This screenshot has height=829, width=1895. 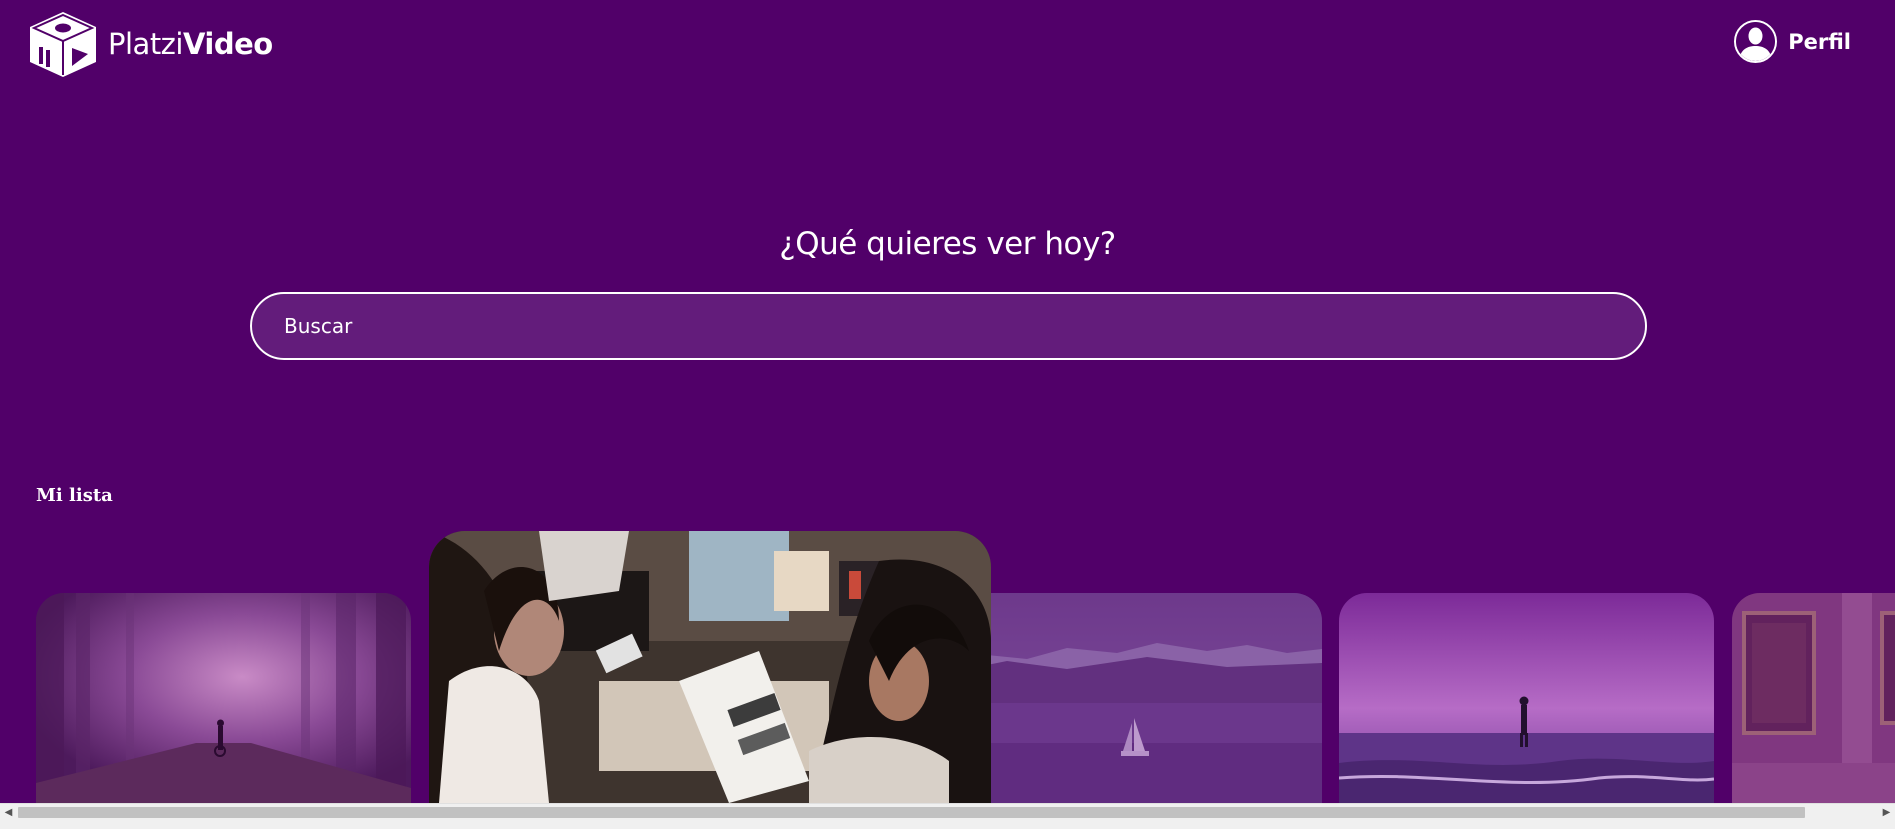 I want to click on logo-text: PlatziVideo, so click(x=190, y=43).